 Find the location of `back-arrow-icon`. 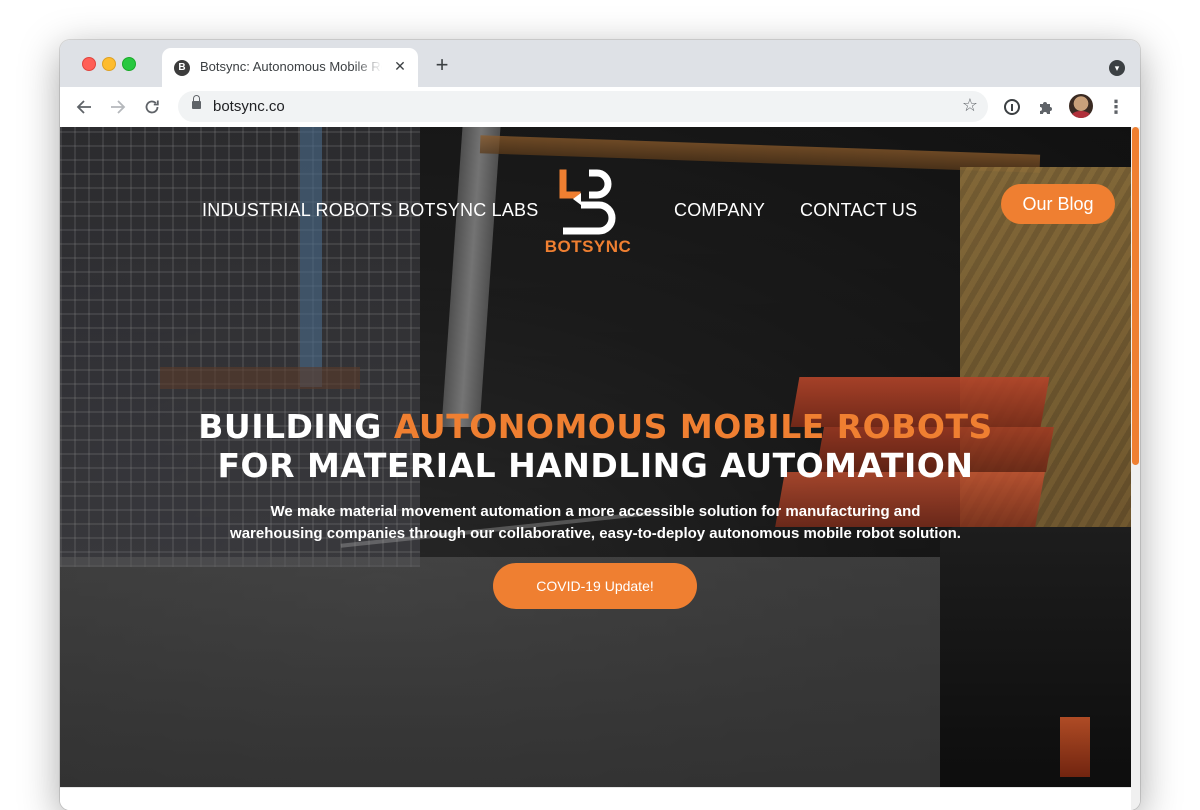

back-arrow-icon is located at coordinates (84, 107).